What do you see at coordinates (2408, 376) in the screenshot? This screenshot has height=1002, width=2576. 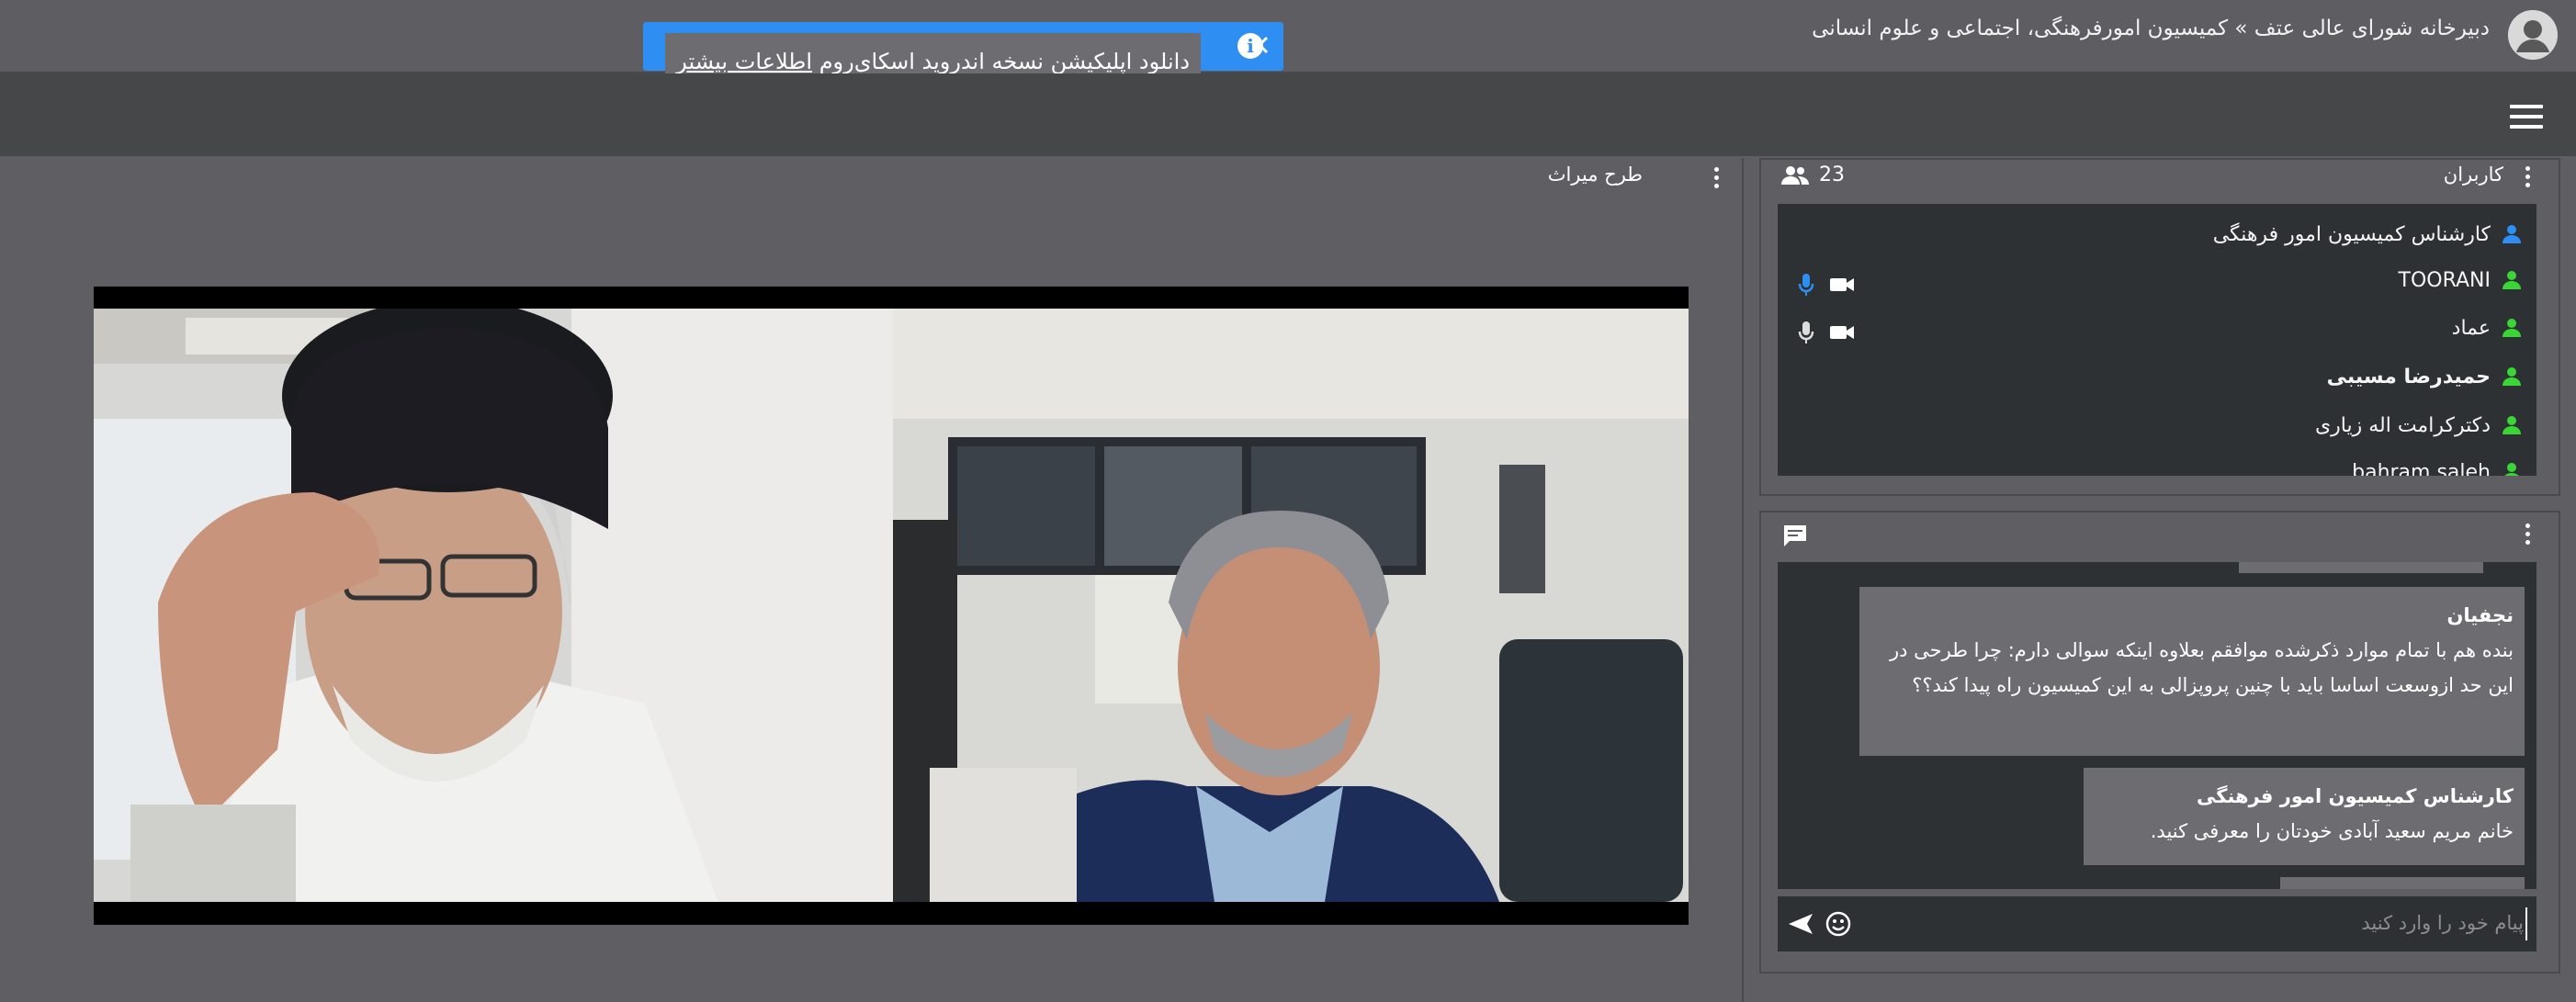 I see `user-name: حمیدرضا مسیبی` at bounding box center [2408, 376].